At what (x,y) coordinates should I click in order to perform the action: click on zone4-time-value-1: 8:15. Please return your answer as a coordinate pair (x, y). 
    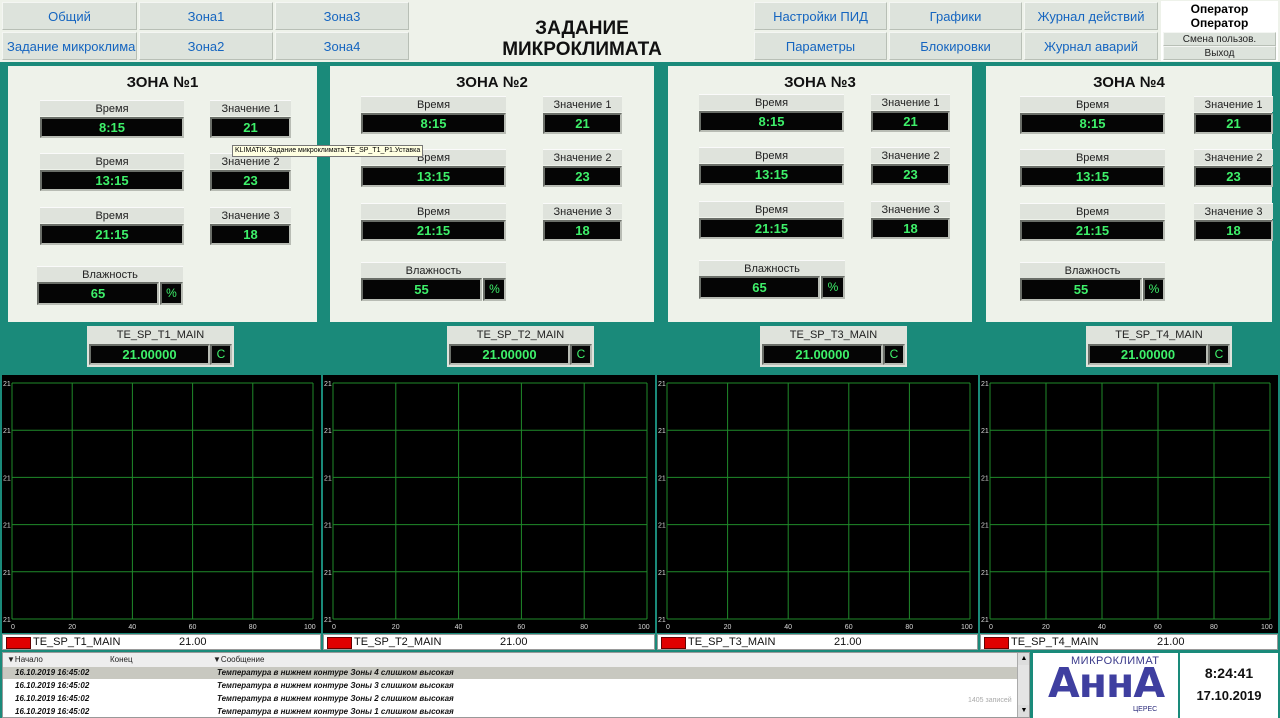
    Looking at the image, I should click on (1092, 123).